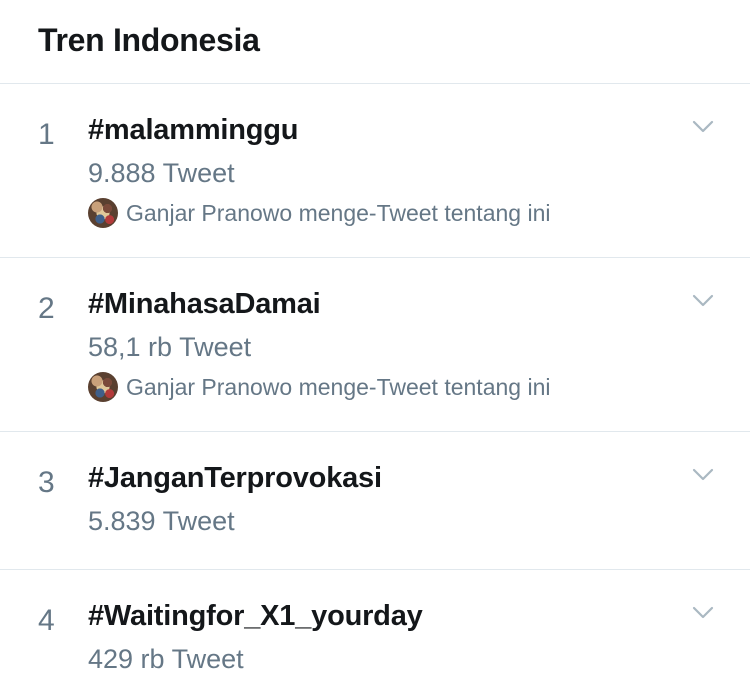 The width and height of the screenshot is (750, 680). Describe the element at coordinates (170, 347) in the screenshot. I see `trend-tweet-count: 58,1 rb Tweet` at that location.